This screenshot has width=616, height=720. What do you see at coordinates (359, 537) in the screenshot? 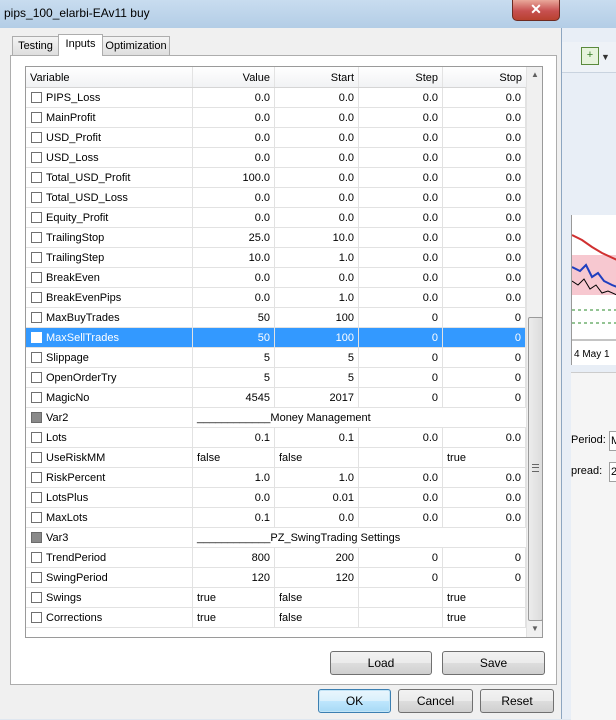
I see `section-separator-value: ____________PZ_SwingTrading Settings` at bounding box center [359, 537].